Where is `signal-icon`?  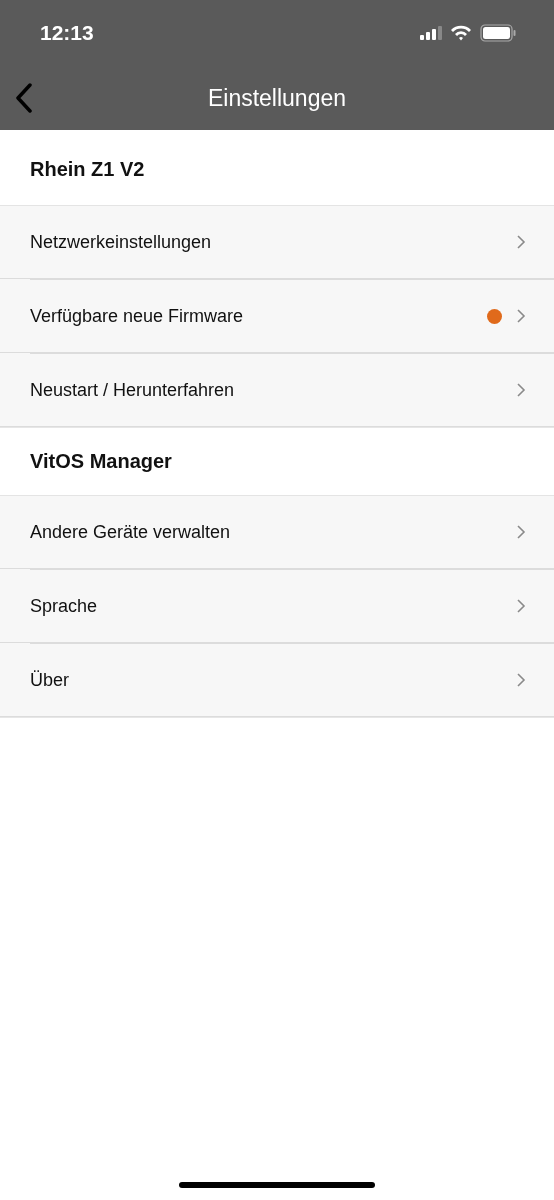 signal-icon is located at coordinates (431, 33).